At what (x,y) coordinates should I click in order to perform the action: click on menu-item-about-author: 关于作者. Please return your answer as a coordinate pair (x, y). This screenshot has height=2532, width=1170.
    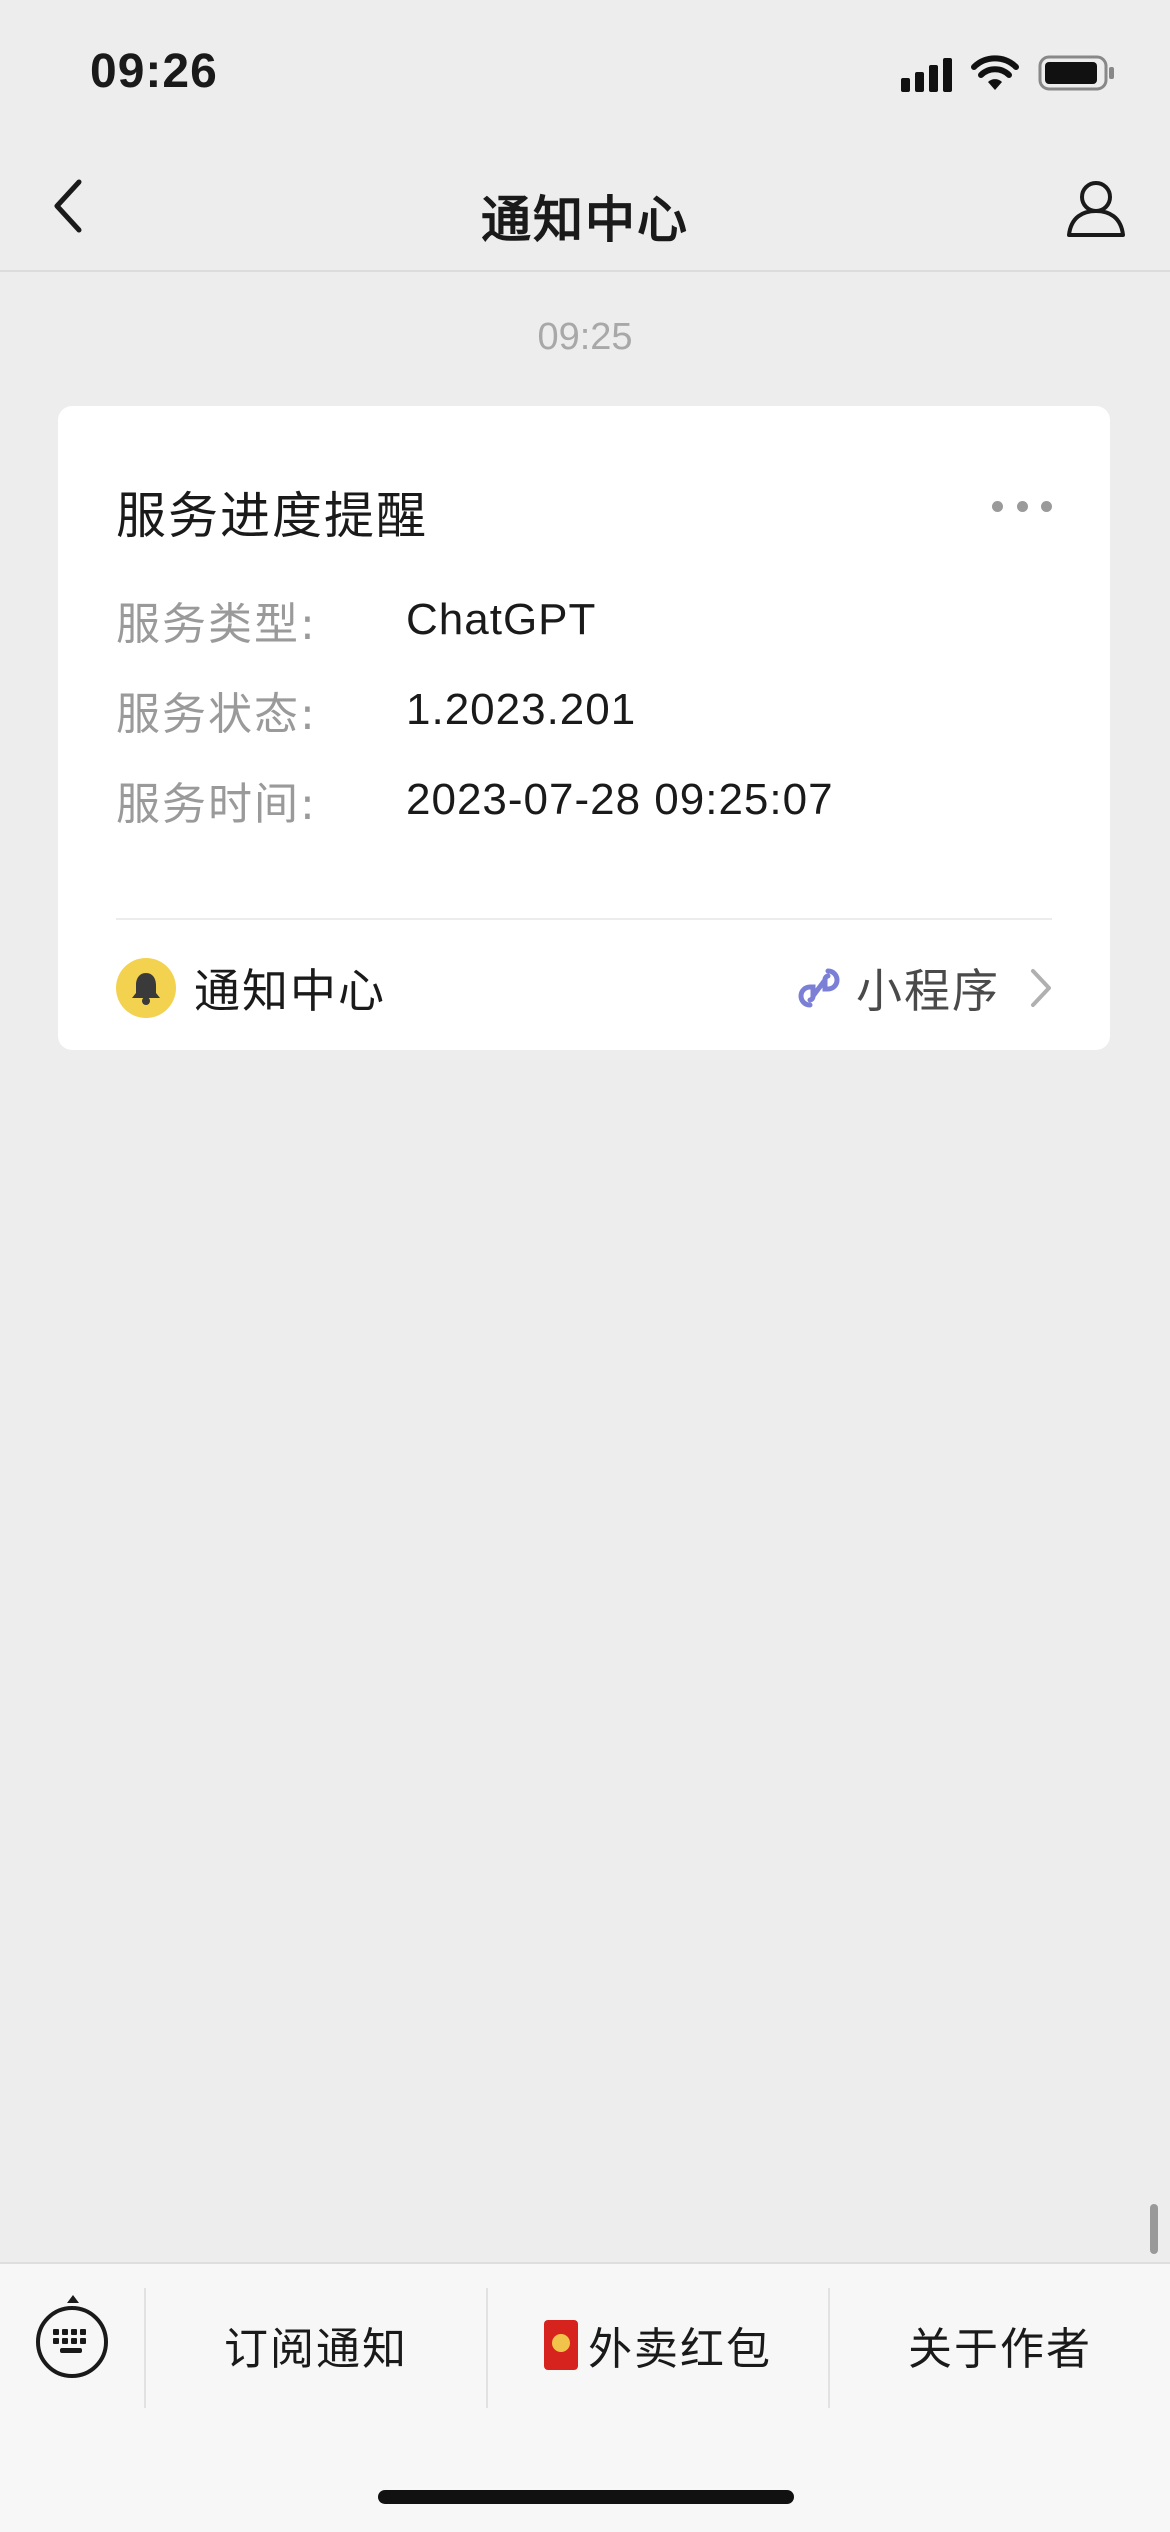
    Looking at the image, I should click on (1000, 2345).